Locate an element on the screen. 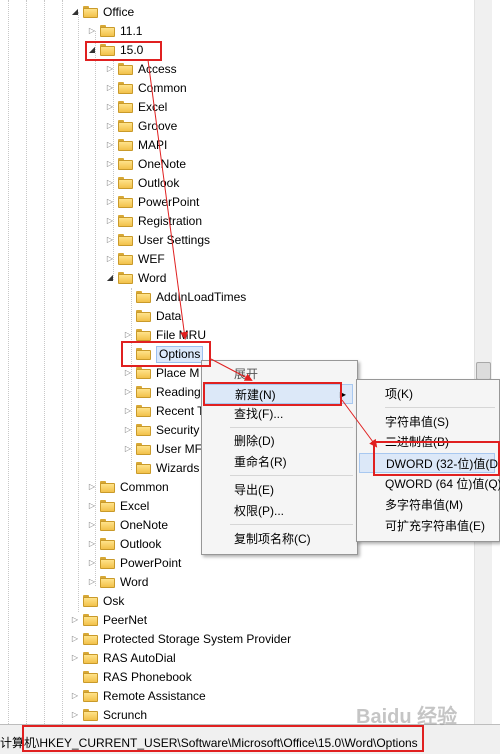 This screenshot has width=500, height=754. tree-node-wef: ▷ WEF is located at coordinates (289, 259).